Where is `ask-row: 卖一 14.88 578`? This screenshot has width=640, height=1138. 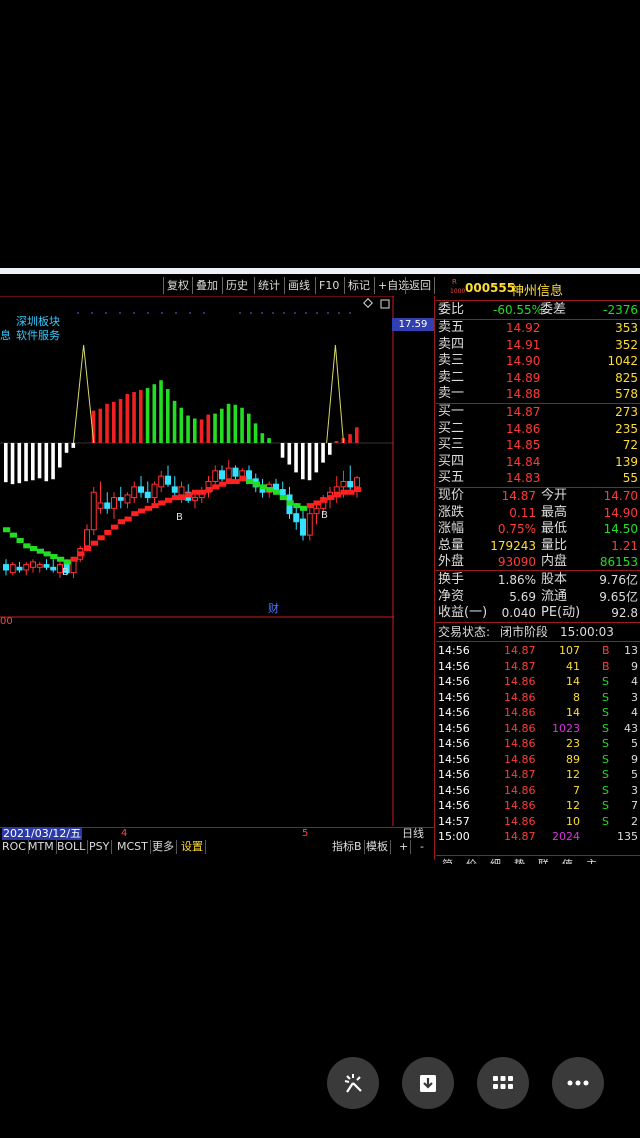 ask-row: 卖一 14.88 578 is located at coordinates (538, 394).